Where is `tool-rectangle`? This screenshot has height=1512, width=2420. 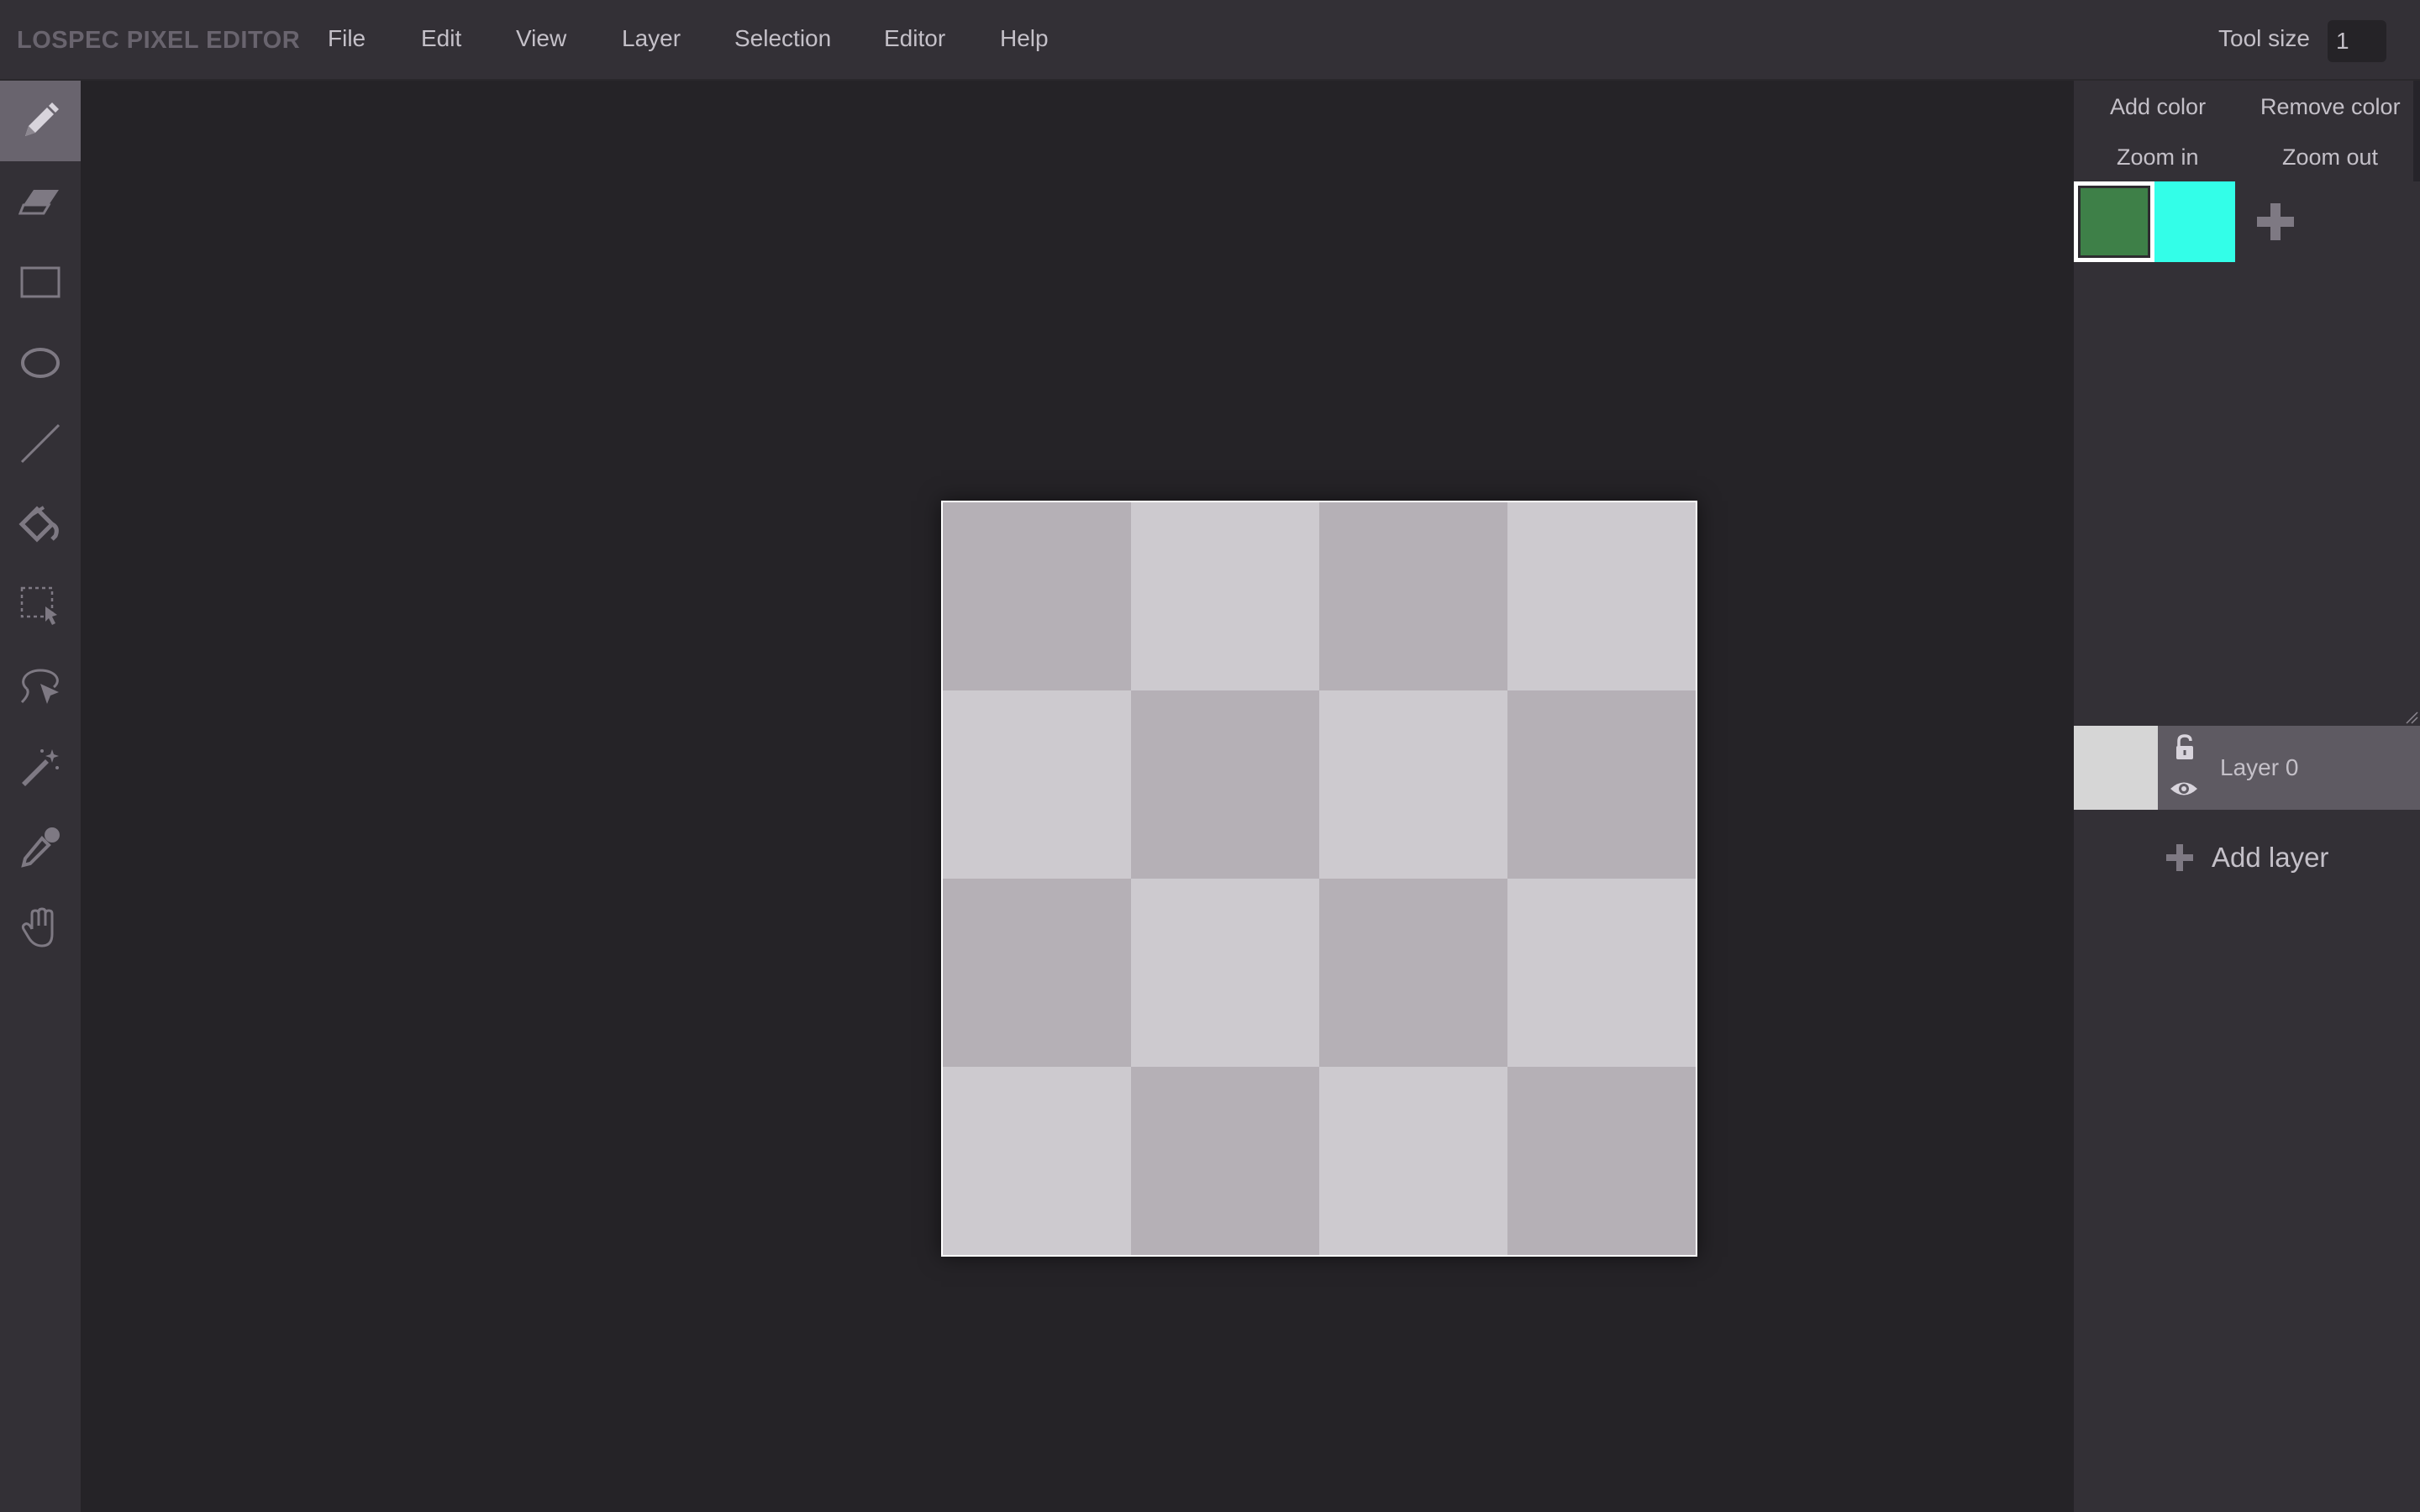
tool-rectangle is located at coordinates (40, 282).